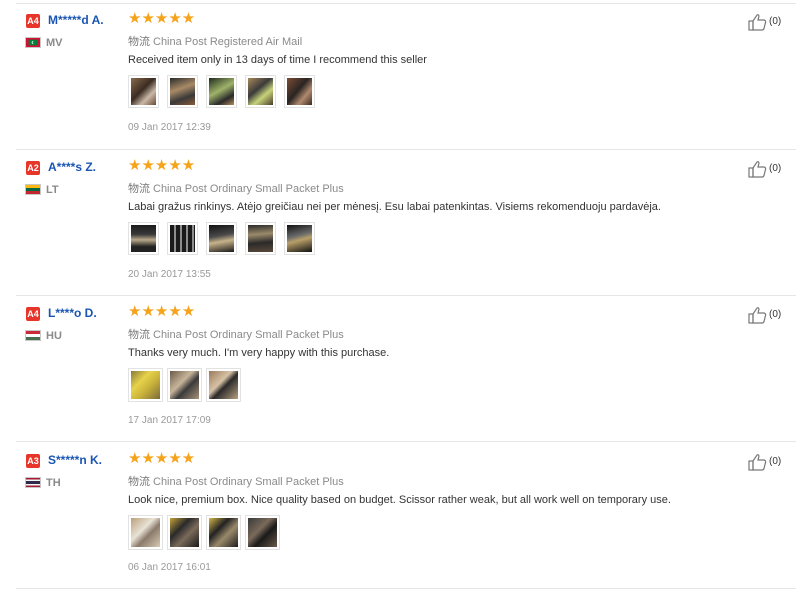 The width and height of the screenshot is (800, 596). I want to click on review-date: 09 Jan 2017 12:39, so click(169, 127).